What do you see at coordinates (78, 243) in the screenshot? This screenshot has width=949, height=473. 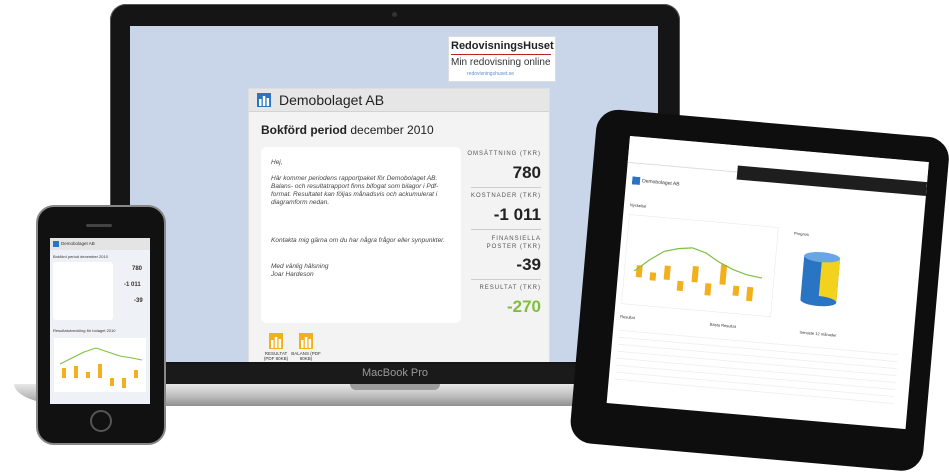 I see `phone-company: Demobolaget AB` at bounding box center [78, 243].